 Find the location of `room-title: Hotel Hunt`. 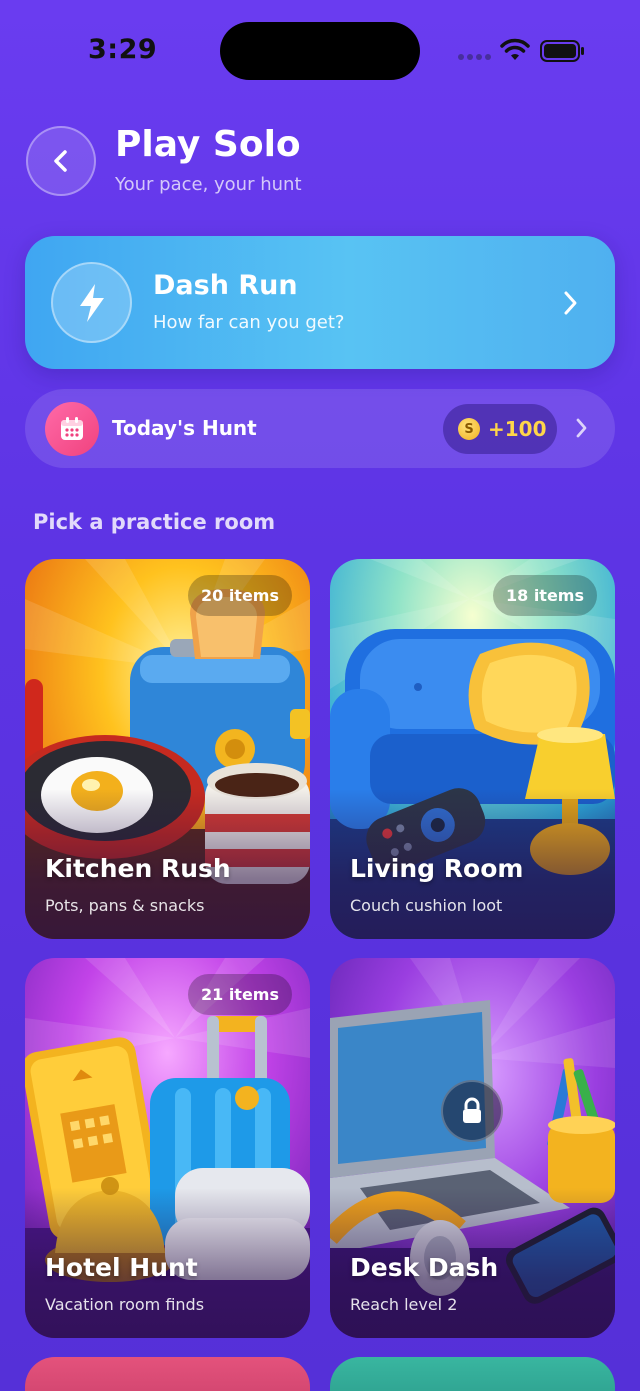

room-title: Hotel Hunt is located at coordinates (121, 1267).